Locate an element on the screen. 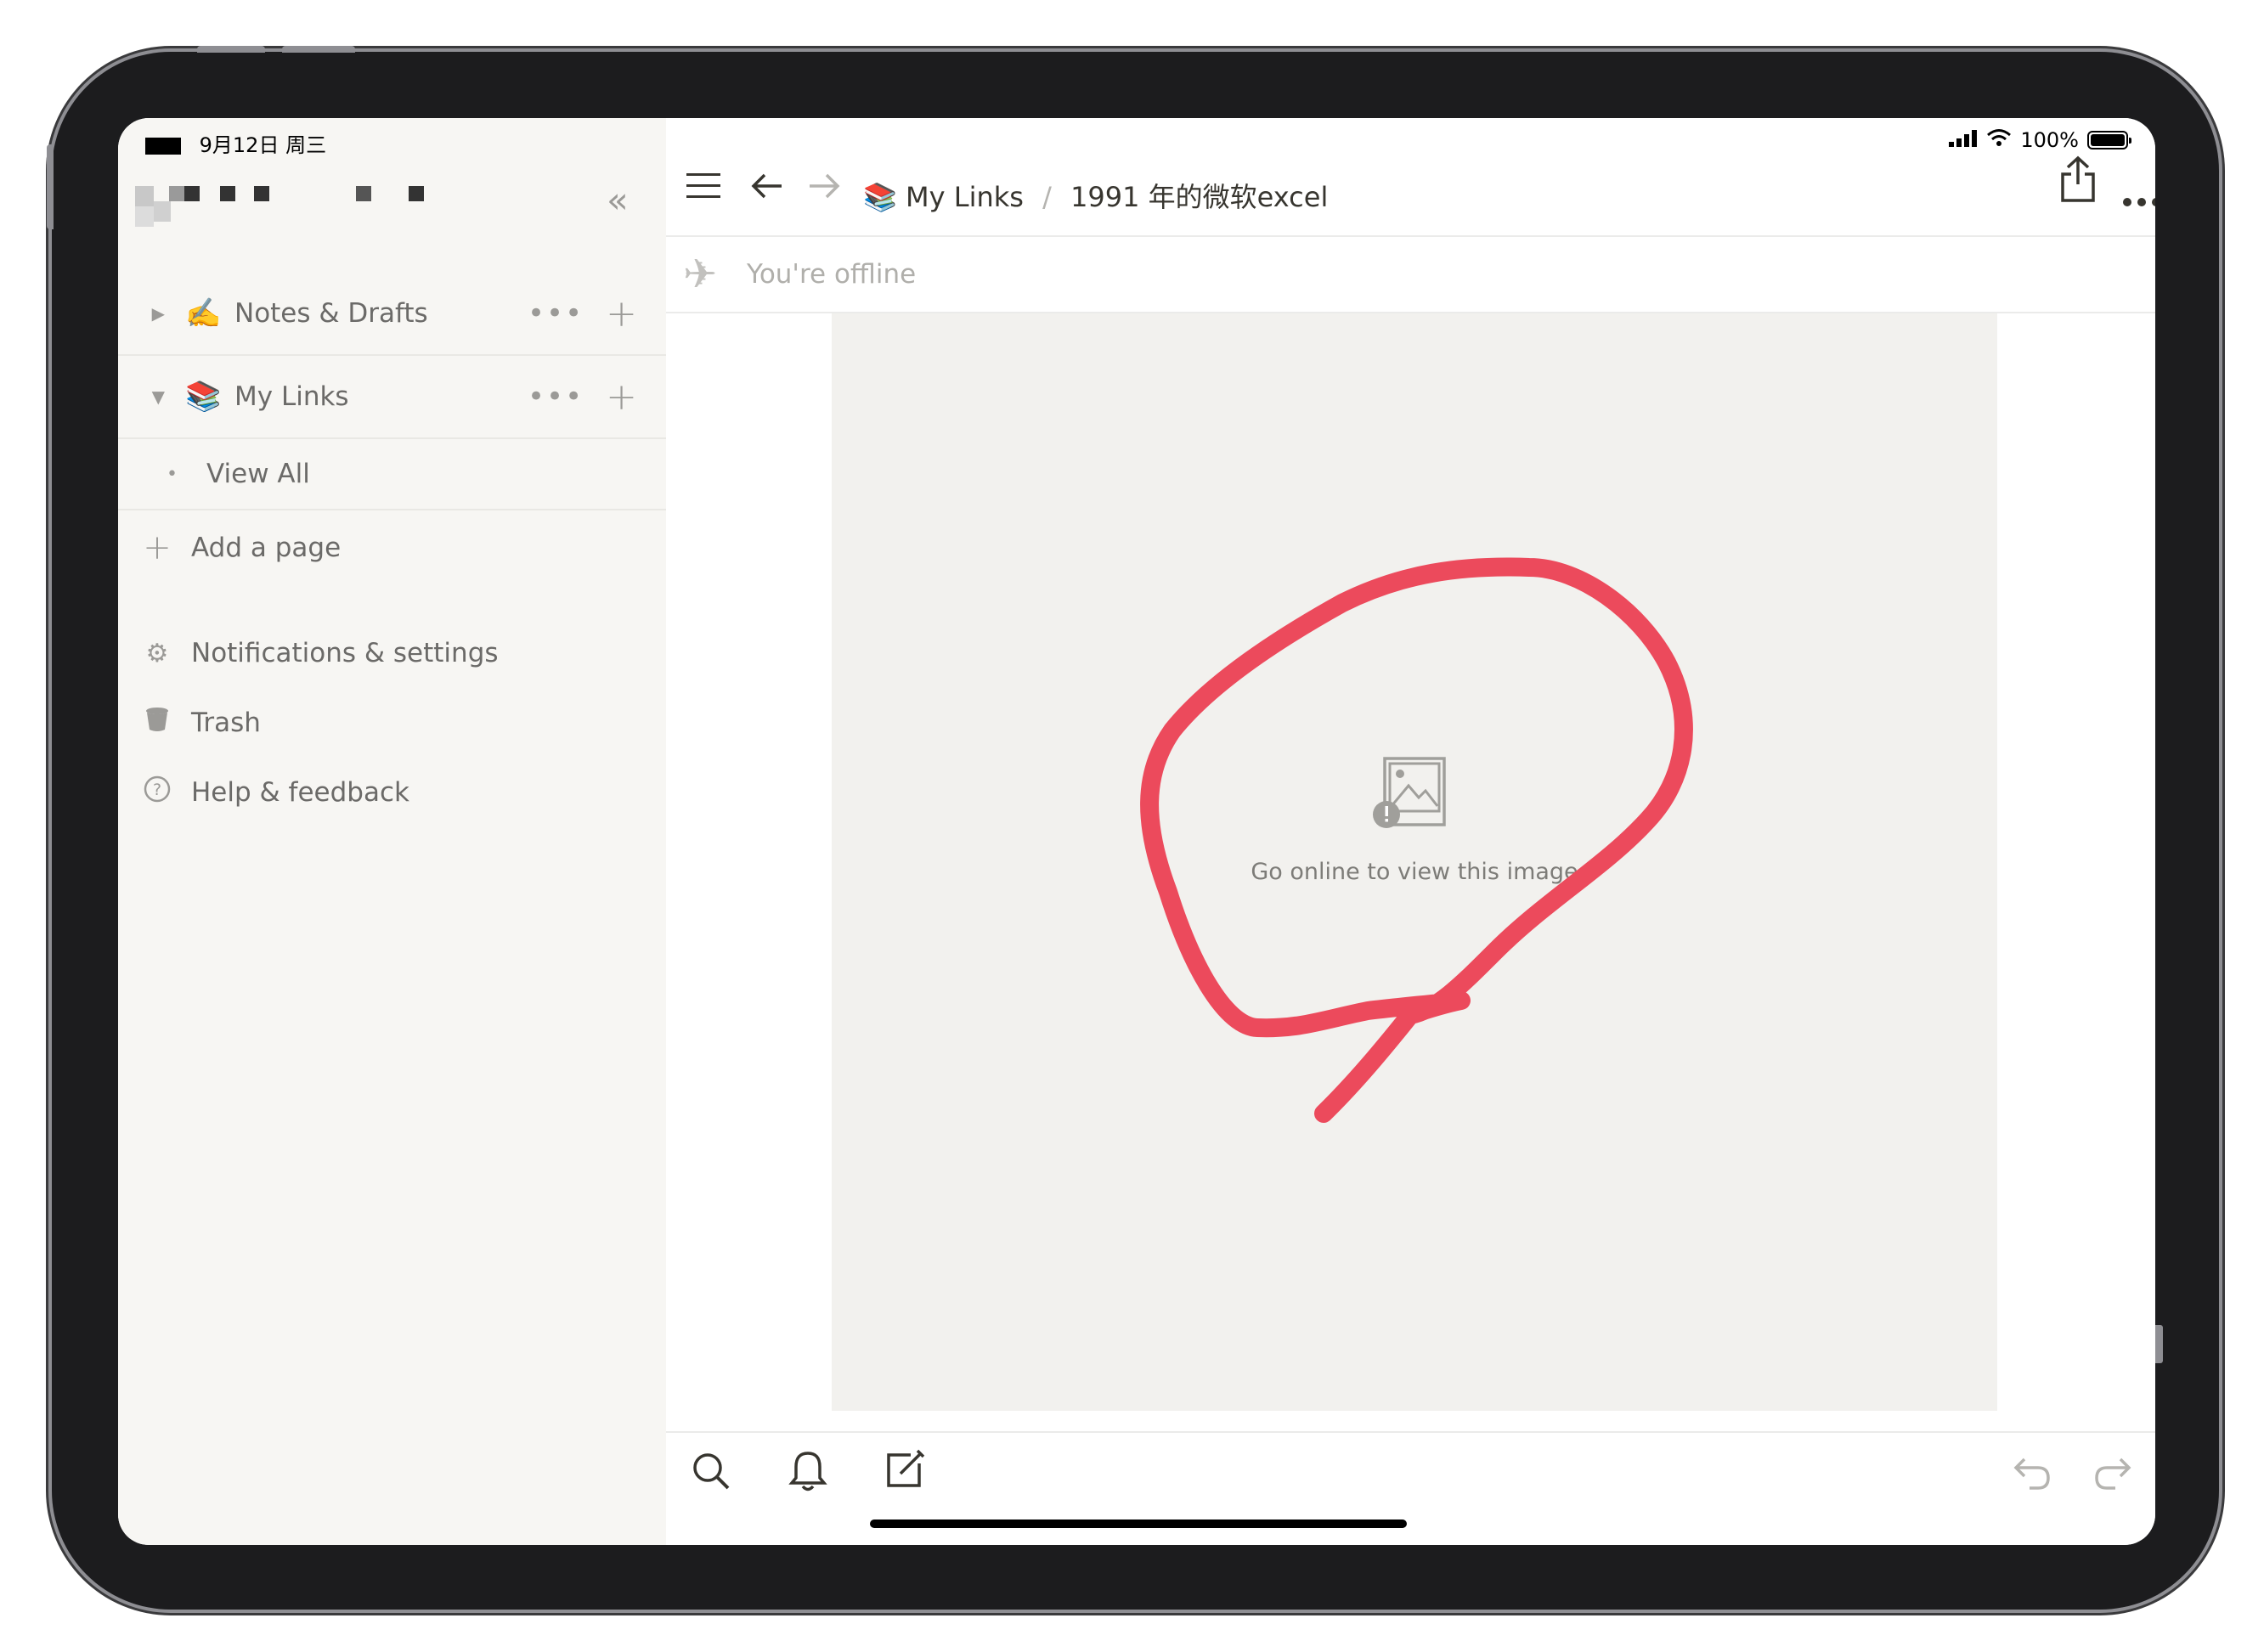  breadcrumb-current: 1991 年的微软excel is located at coordinates (1199, 197).